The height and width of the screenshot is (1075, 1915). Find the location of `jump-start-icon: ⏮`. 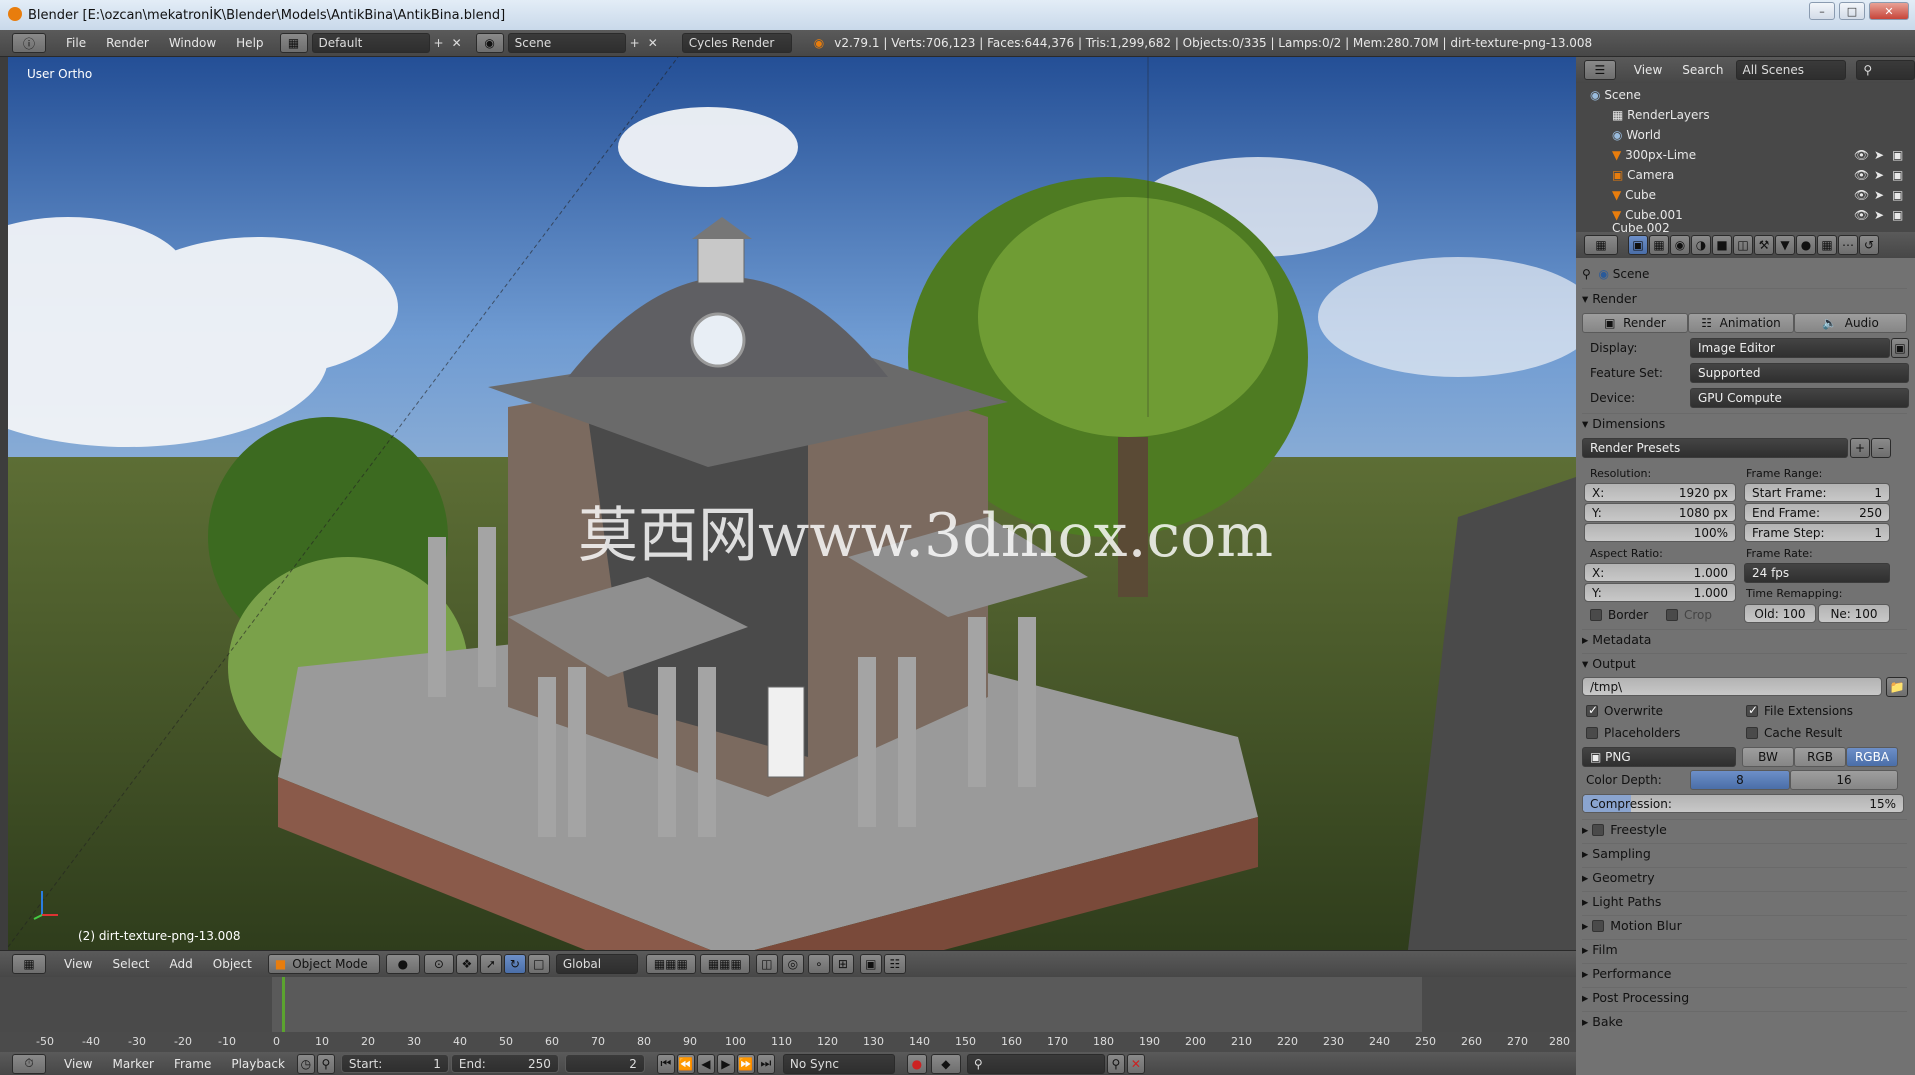

jump-start-icon: ⏮ is located at coordinates (665, 1063).